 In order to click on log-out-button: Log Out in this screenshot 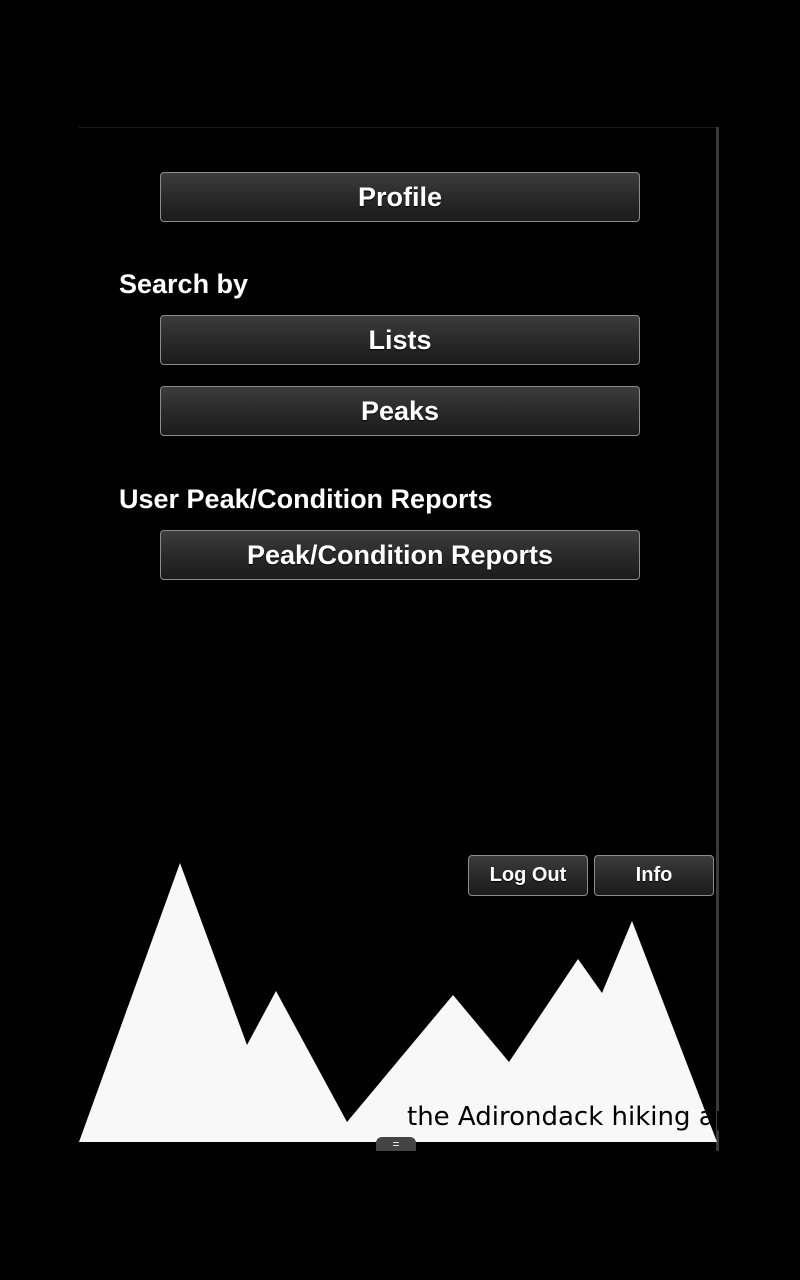, I will do `click(528, 875)`.